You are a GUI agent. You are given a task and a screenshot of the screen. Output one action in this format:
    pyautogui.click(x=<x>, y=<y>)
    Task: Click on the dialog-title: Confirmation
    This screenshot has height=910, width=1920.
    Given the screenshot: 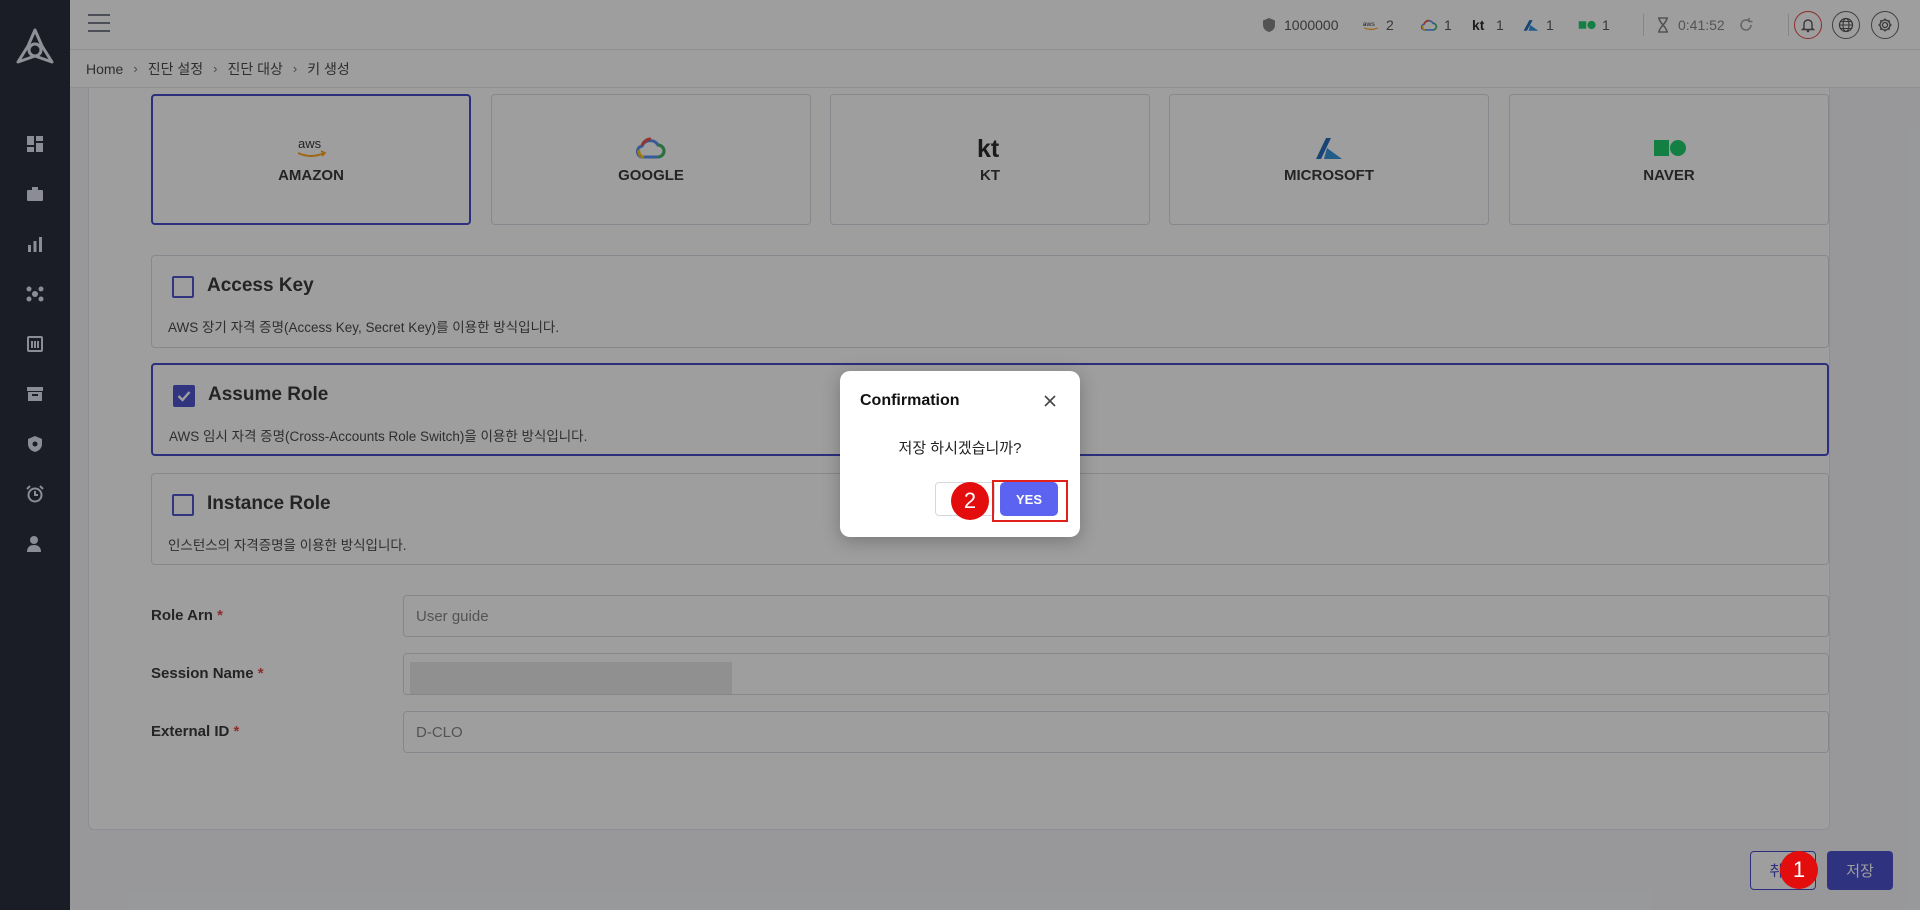 What is the action you would take?
    pyautogui.click(x=910, y=400)
    